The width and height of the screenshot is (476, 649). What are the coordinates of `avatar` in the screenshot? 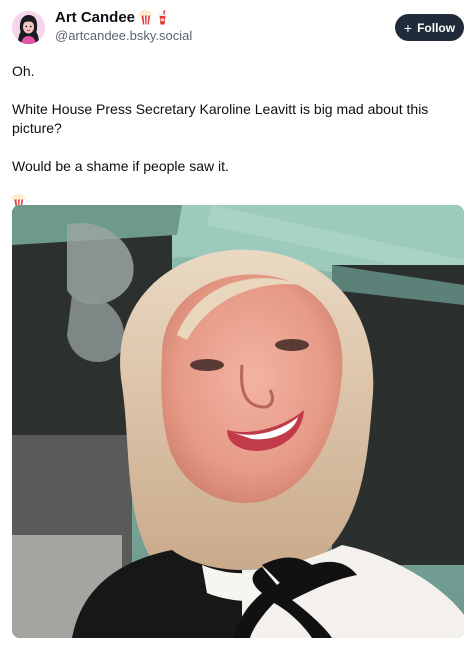 It's located at (28, 27).